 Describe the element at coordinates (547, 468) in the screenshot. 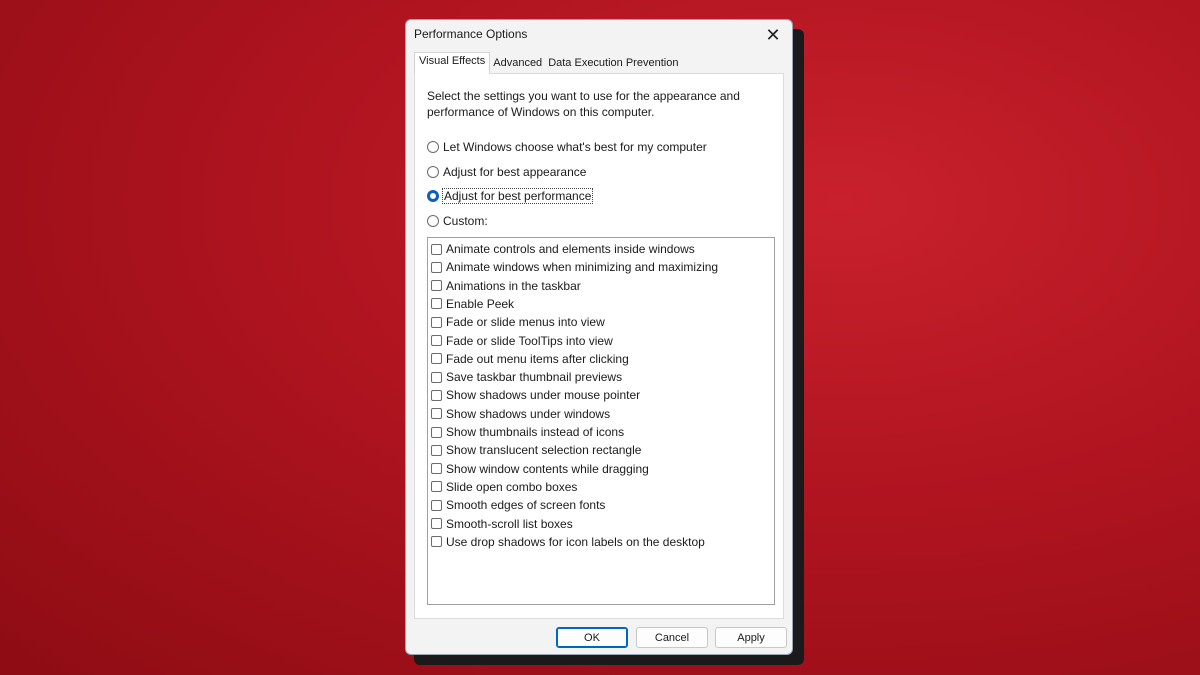

I see `checkbox-label: Show window contents while dragging` at that location.